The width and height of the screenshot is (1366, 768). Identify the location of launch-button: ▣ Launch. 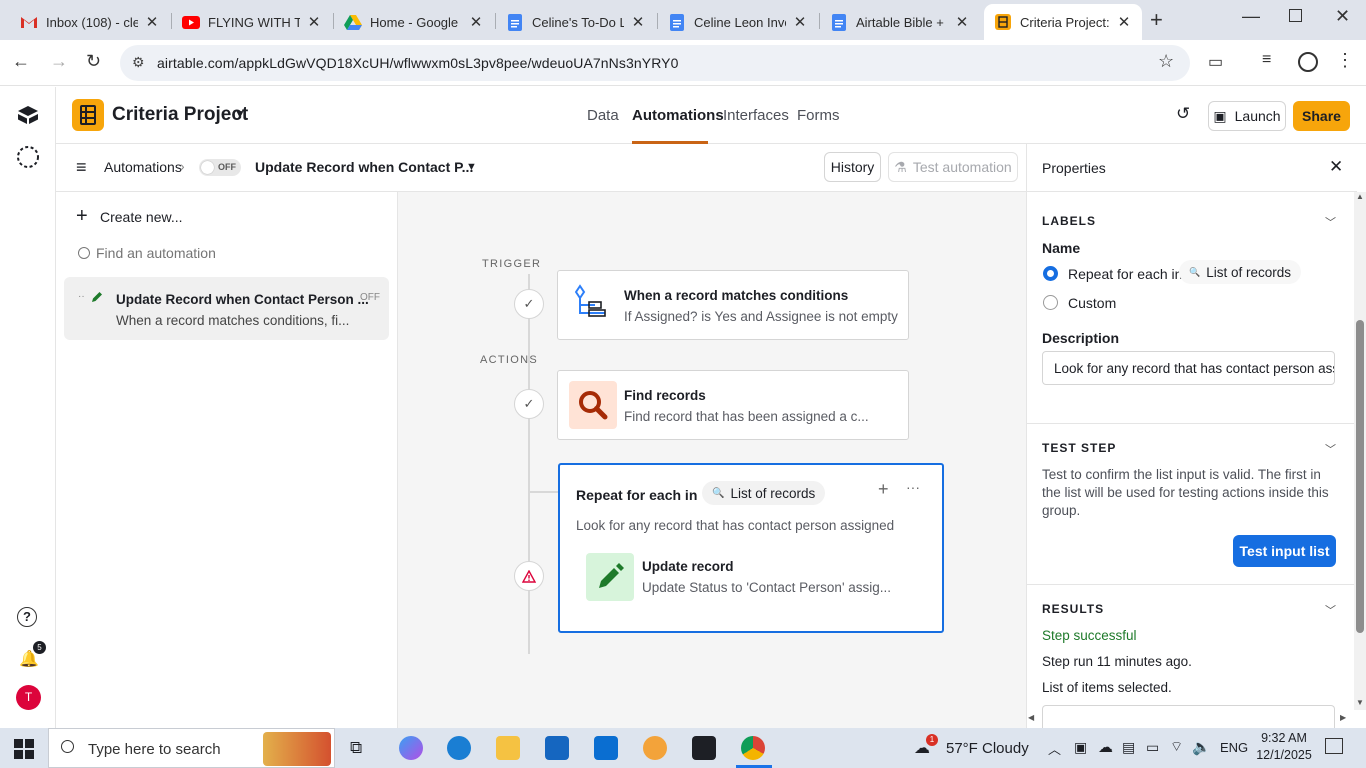
(1247, 116).